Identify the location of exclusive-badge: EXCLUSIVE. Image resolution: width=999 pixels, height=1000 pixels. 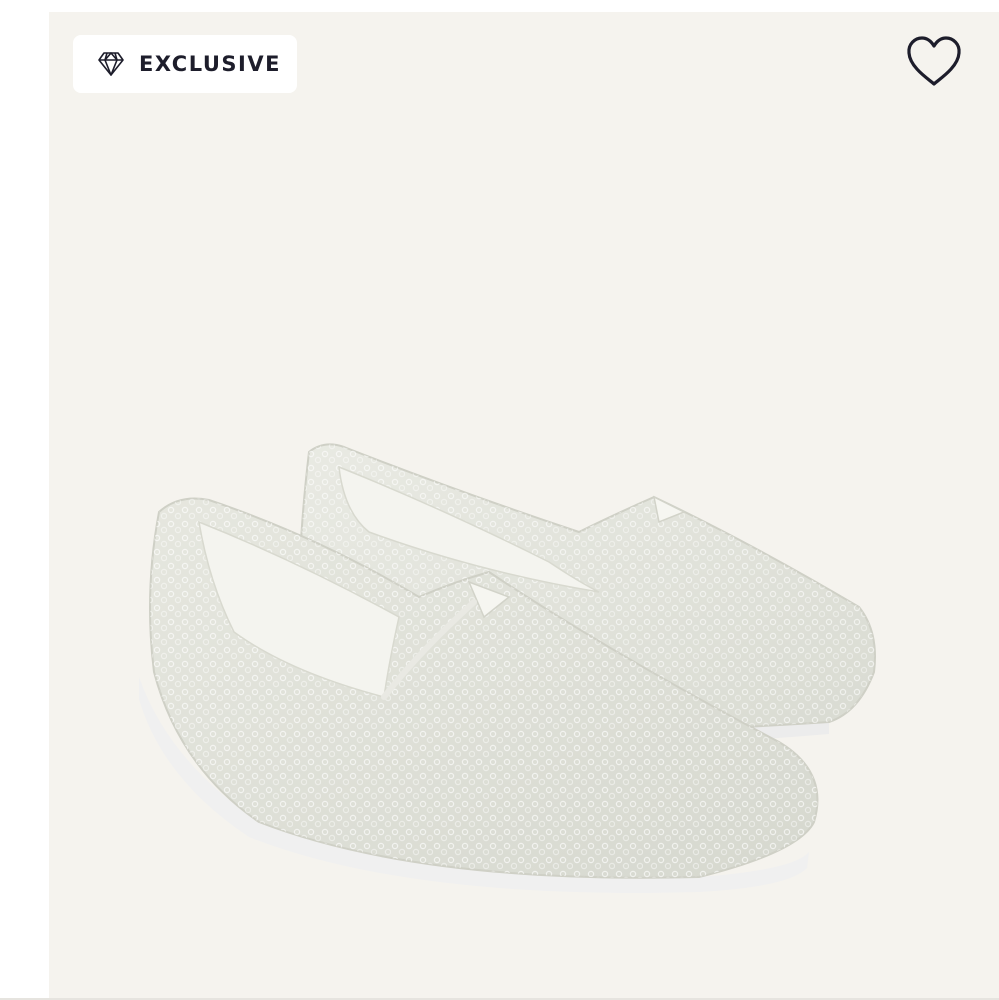
(185, 64).